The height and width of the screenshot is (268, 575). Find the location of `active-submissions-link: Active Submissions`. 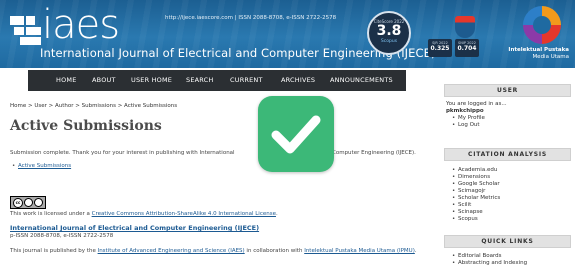

active-submissions-link: Active Submissions is located at coordinates (41, 166).